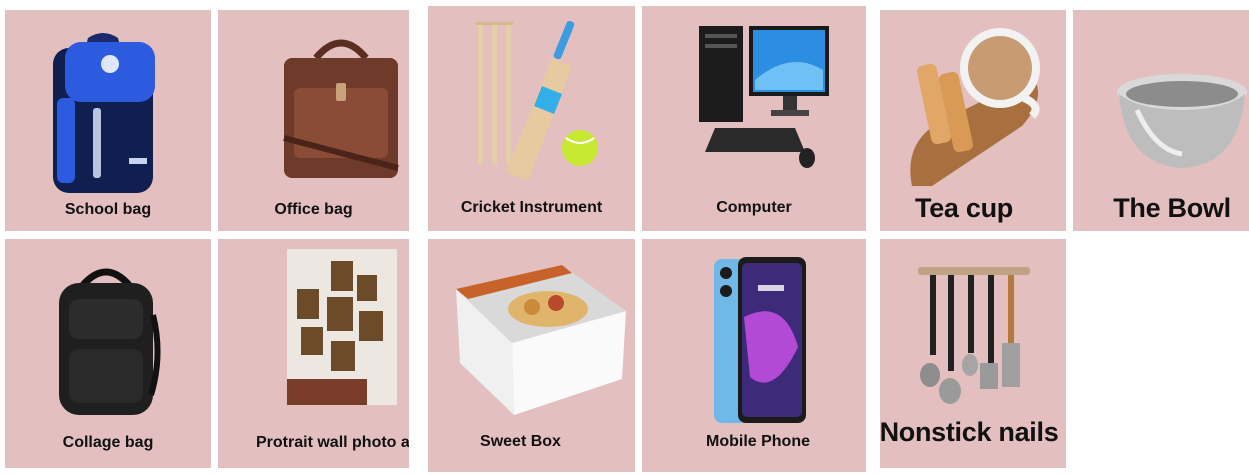 The image size is (1249, 475). I want to click on product-label: Computer, so click(754, 207).